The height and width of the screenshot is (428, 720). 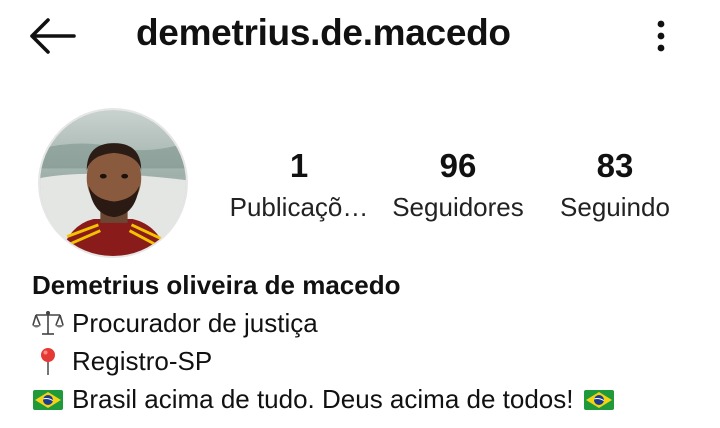 What do you see at coordinates (372, 323) in the screenshot?
I see `bio-line: Procurador de justiça` at bounding box center [372, 323].